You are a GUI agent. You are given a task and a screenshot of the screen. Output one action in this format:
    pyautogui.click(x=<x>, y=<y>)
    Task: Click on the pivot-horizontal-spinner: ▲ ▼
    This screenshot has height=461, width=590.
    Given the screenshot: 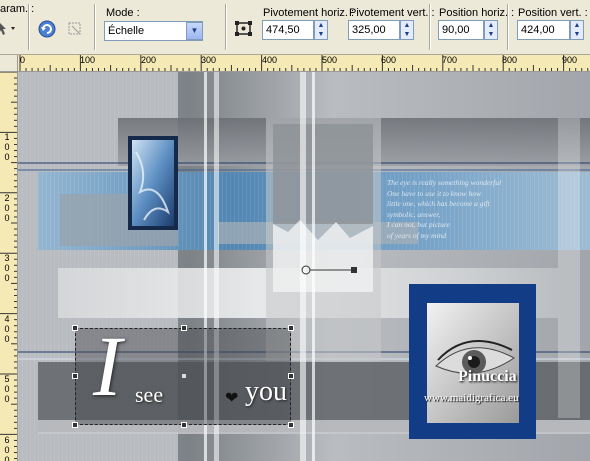 What is the action you would take?
    pyautogui.click(x=321, y=30)
    